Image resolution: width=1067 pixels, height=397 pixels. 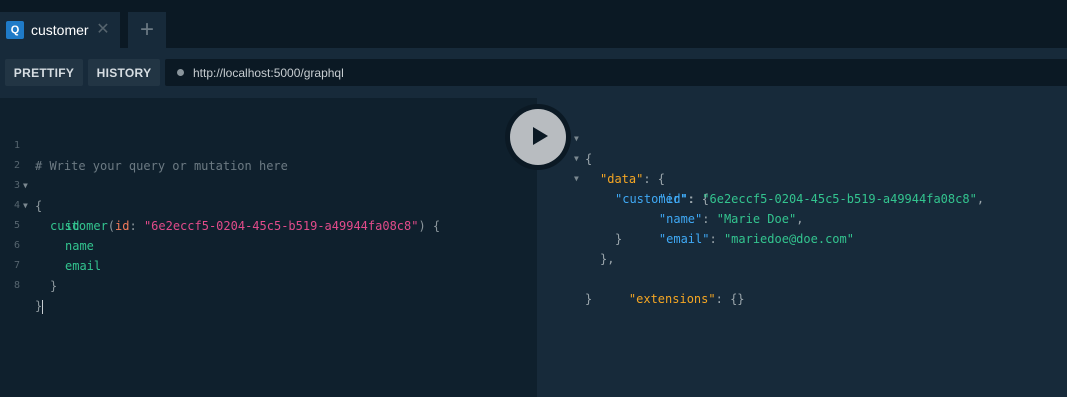 I want to click on history-button: HISTORY, so click(x=124, y=72).